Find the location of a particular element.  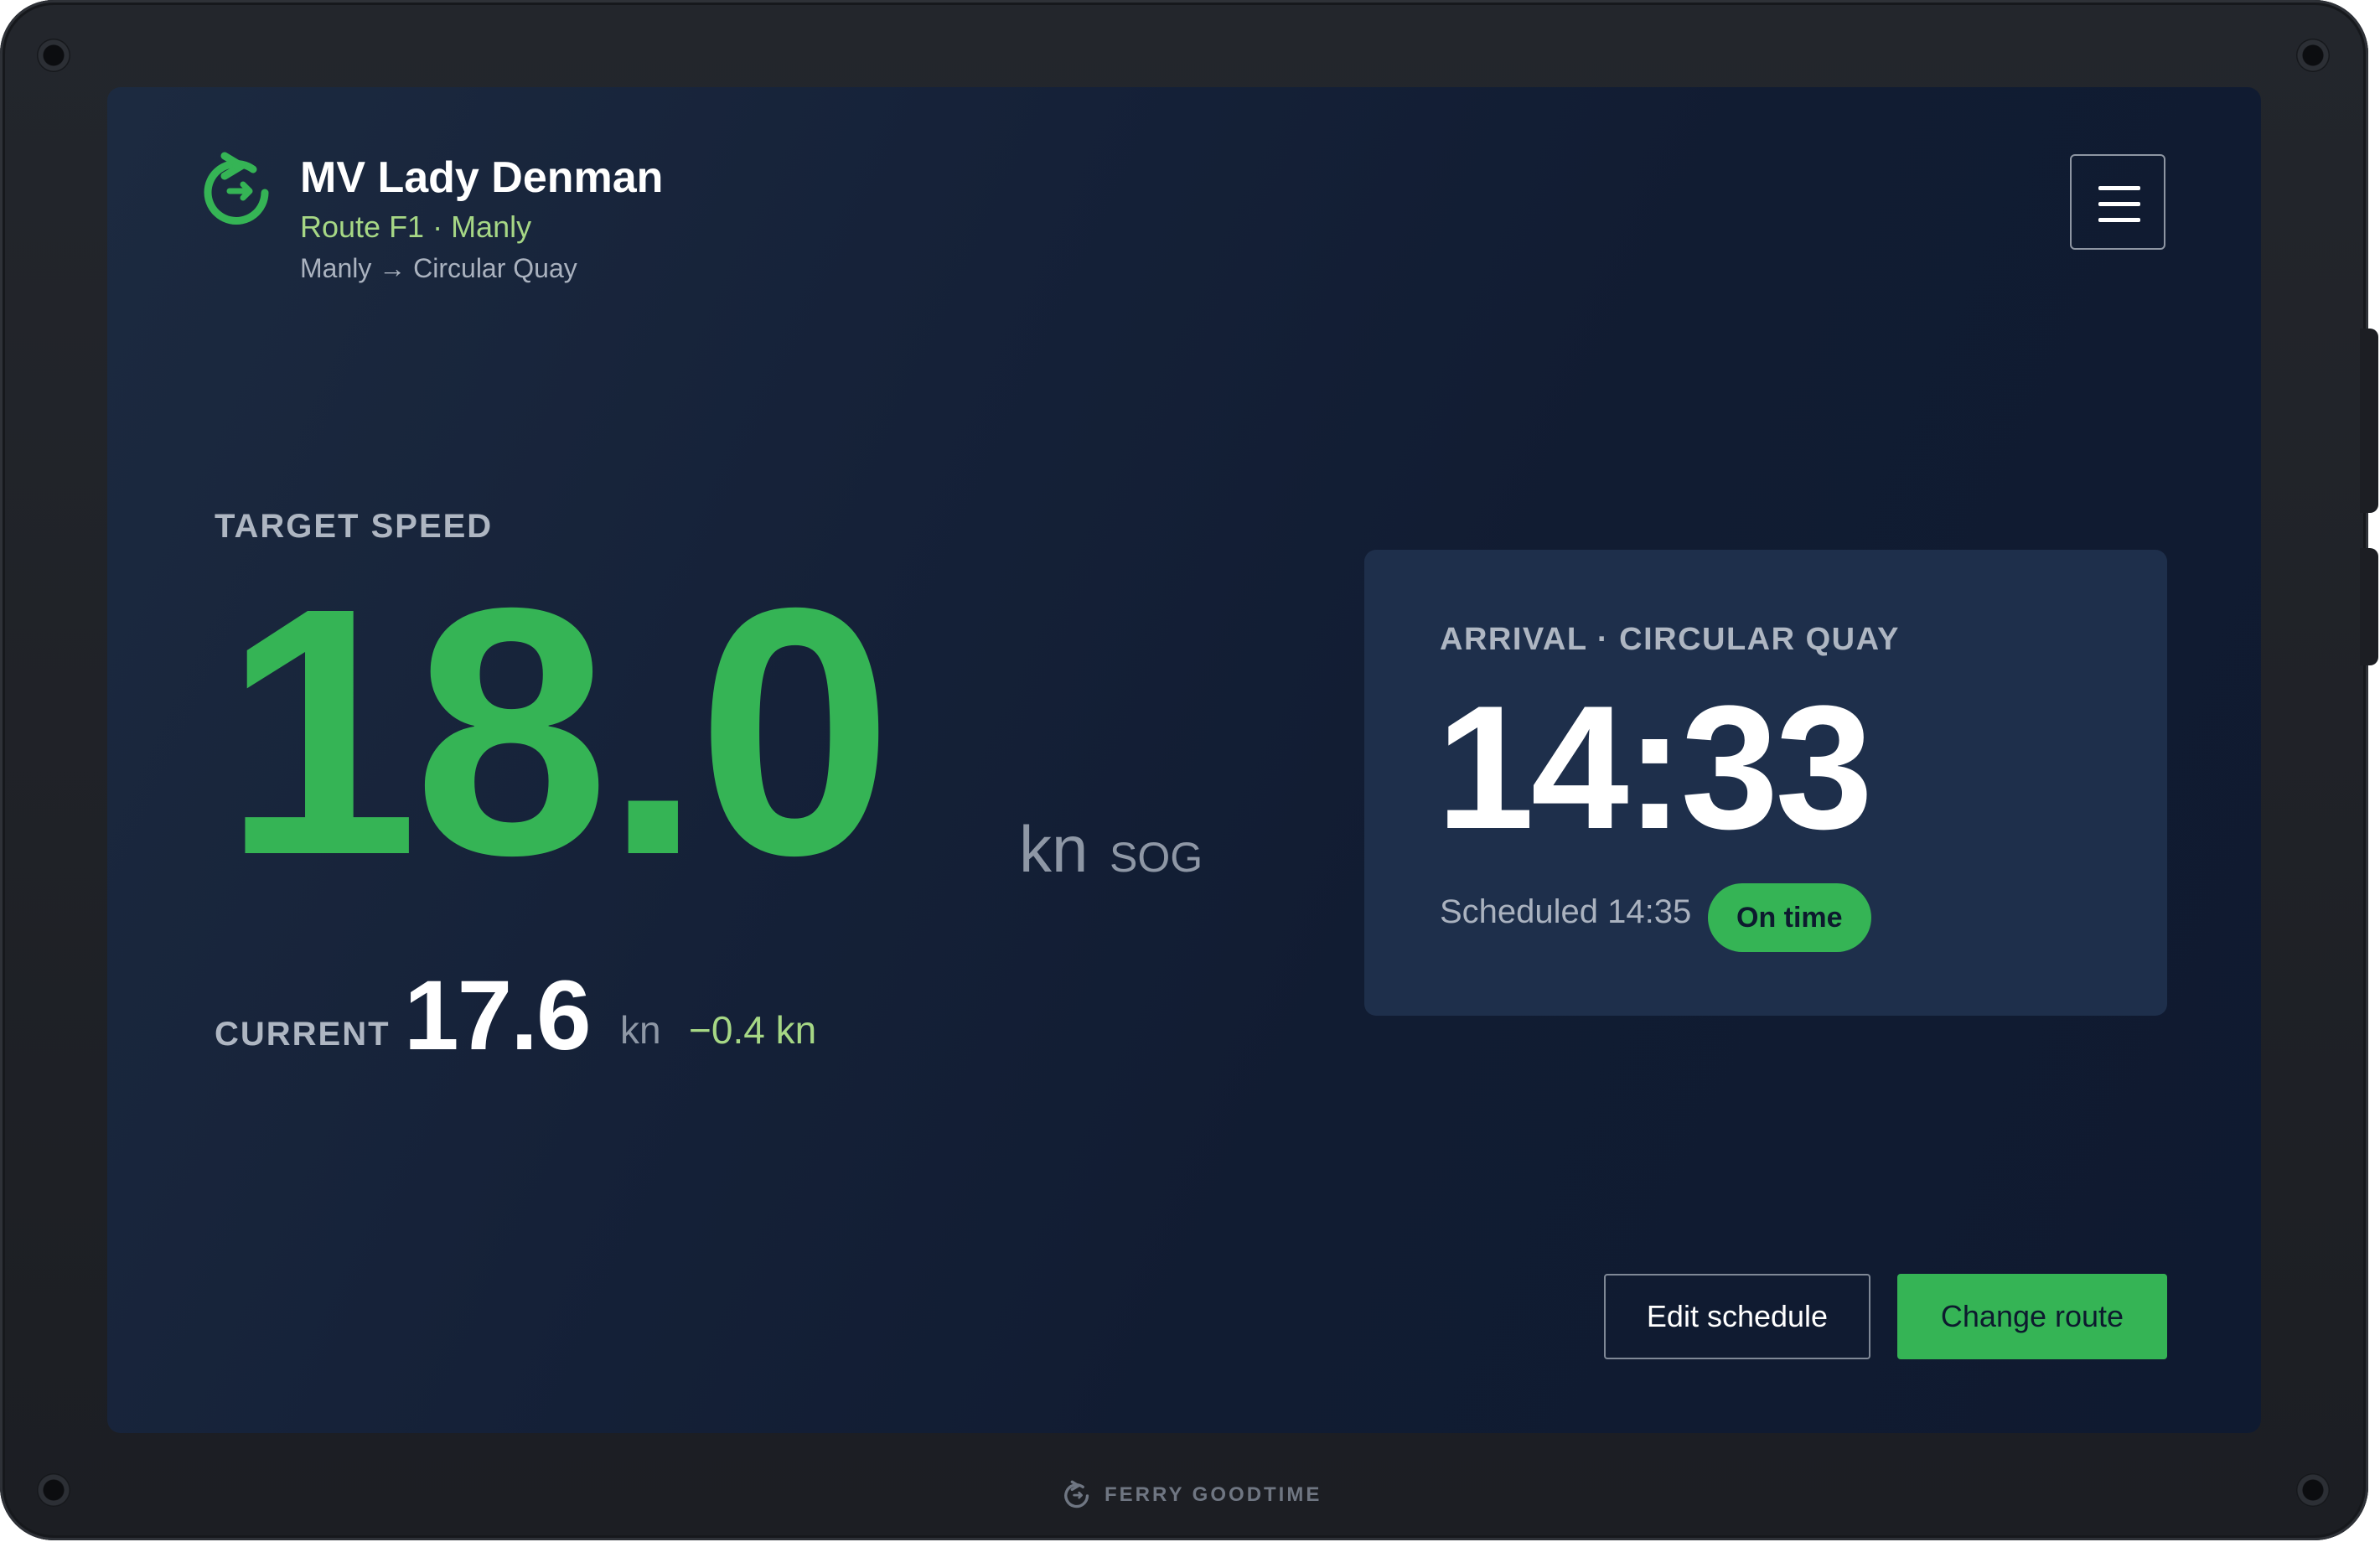

vessel-name: MV Lady Denman is located at coordinates (482, 177).